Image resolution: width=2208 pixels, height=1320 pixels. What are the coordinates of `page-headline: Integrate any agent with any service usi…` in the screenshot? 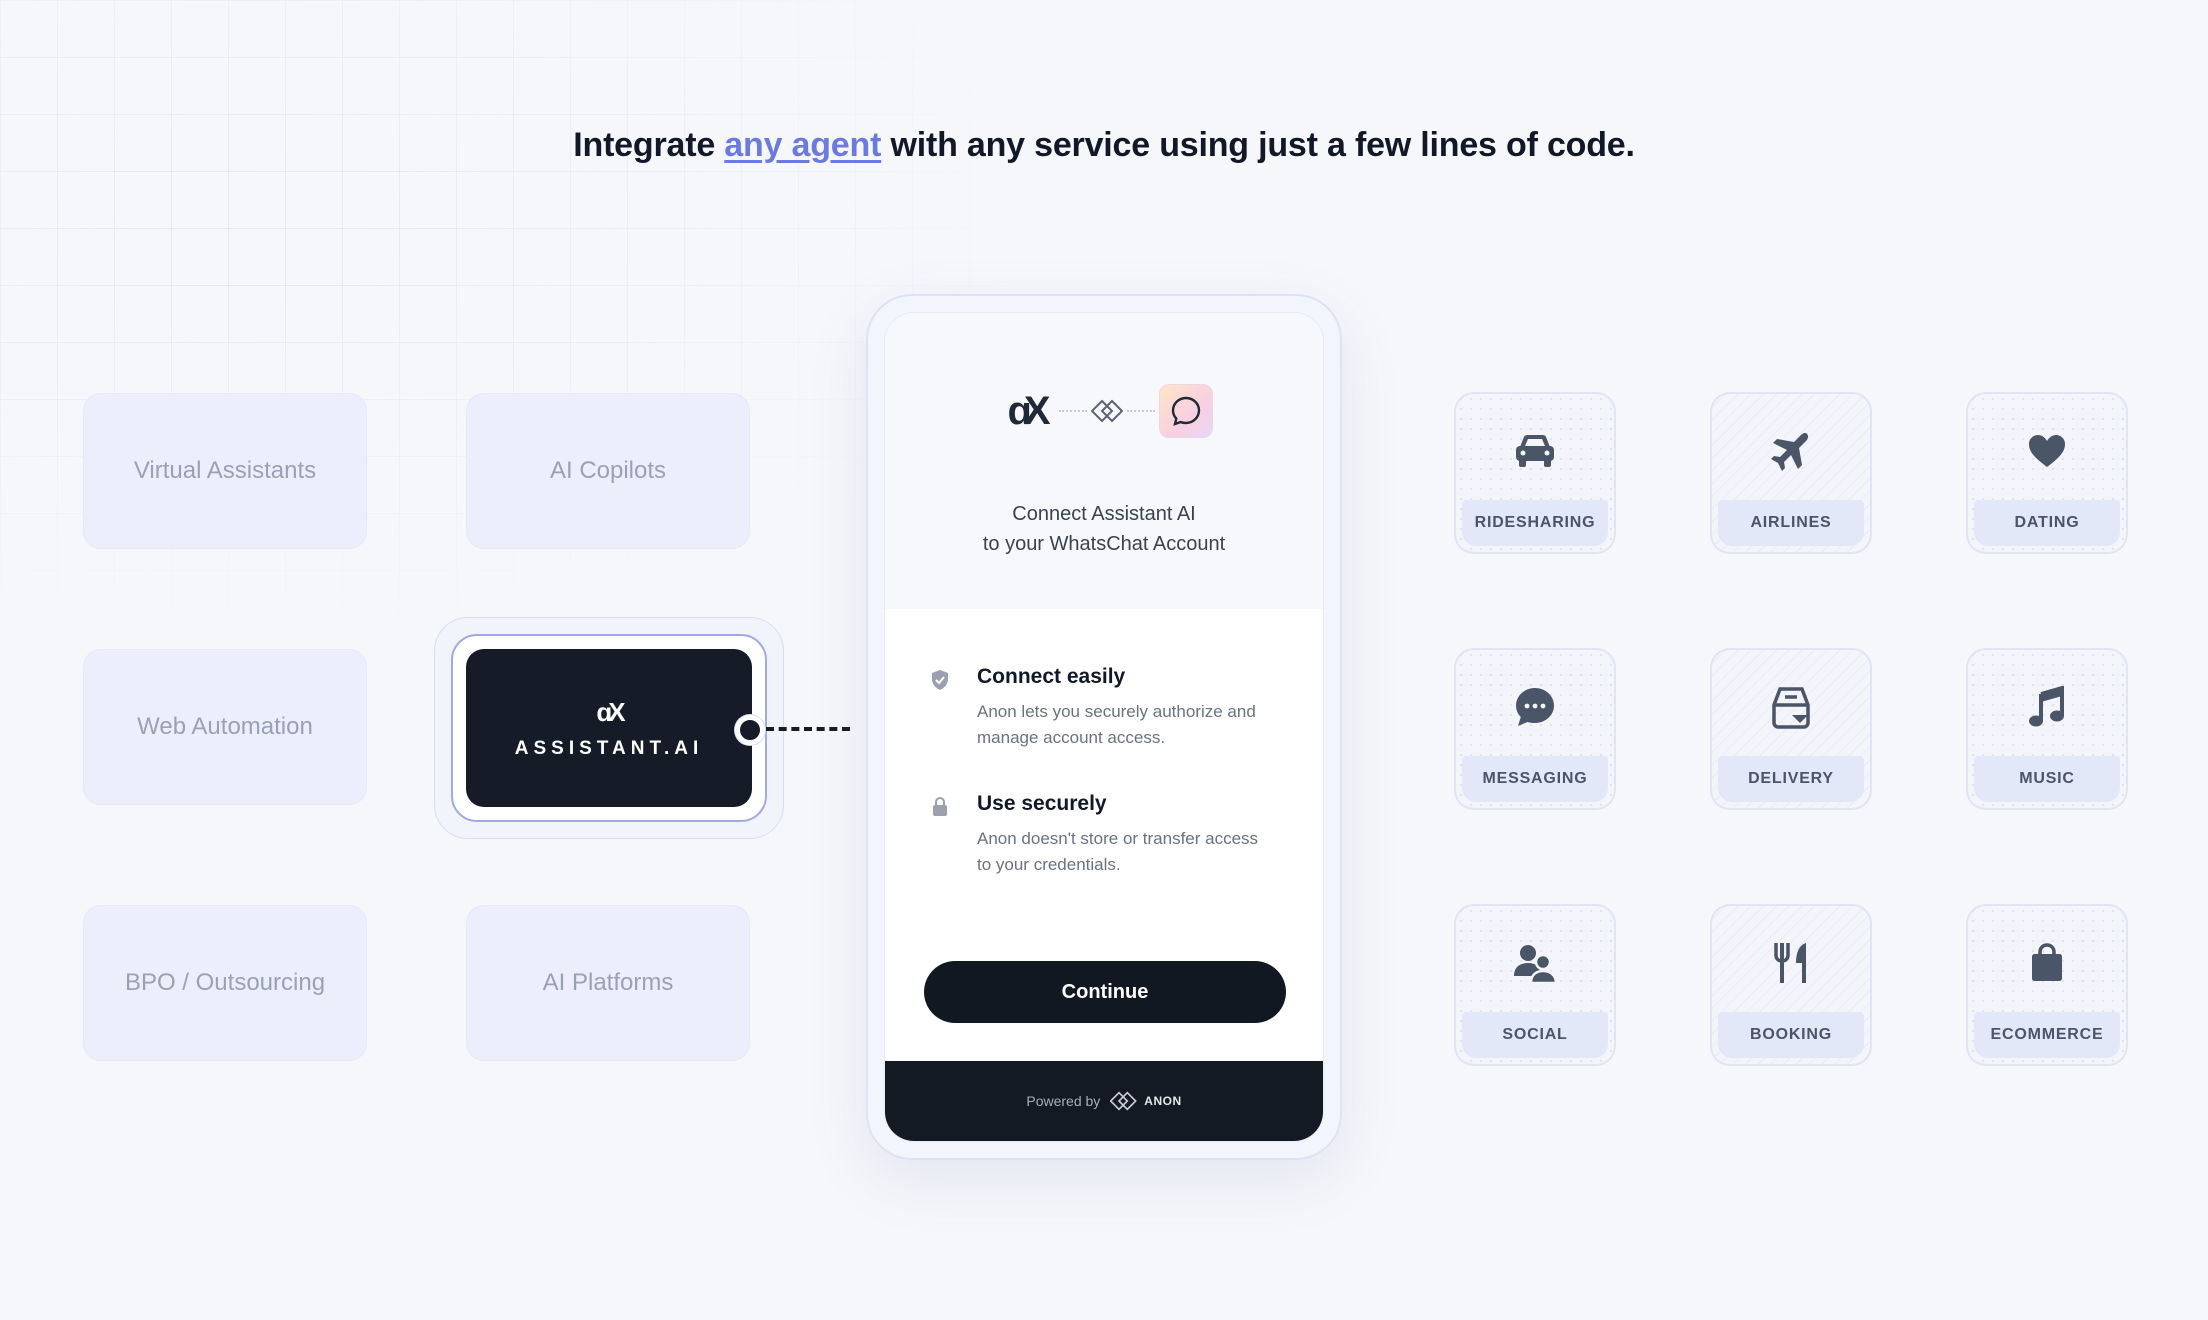 It's located at (1104, 145).